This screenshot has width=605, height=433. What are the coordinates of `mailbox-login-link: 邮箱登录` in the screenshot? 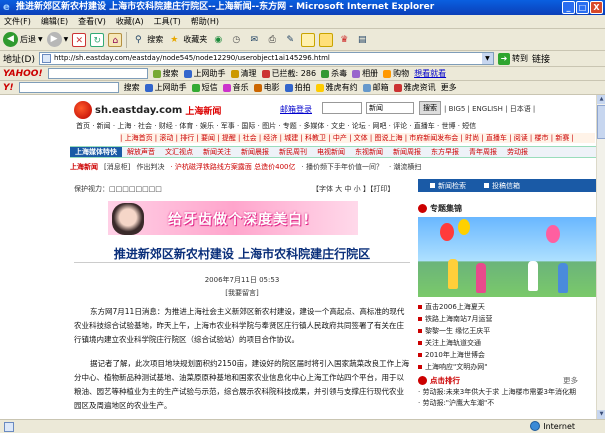 It's located at (296, 109).